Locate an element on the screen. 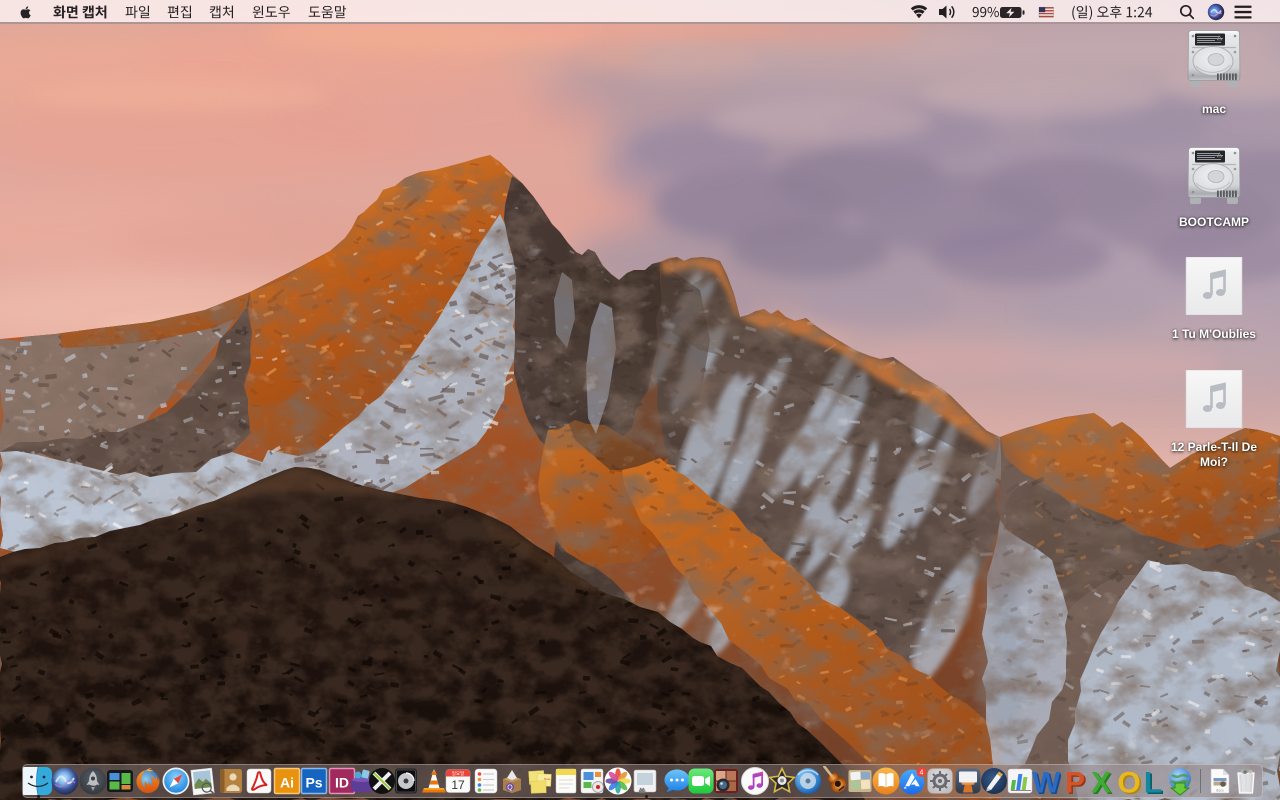 This screenshot has height=800, width=1280. svg-text: W is located at coordinates (1046, 781).